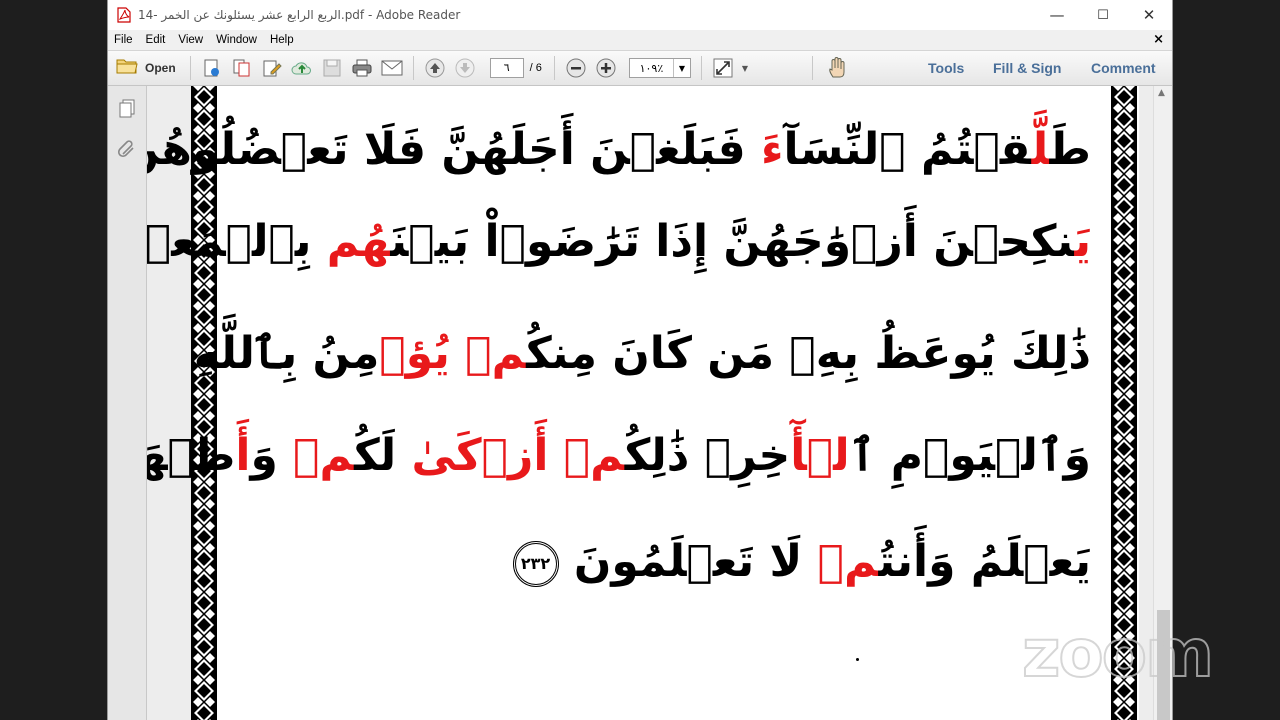 This screenshot has height=720, width=1280. I want to click on menu-view: View, so click(191, 40).